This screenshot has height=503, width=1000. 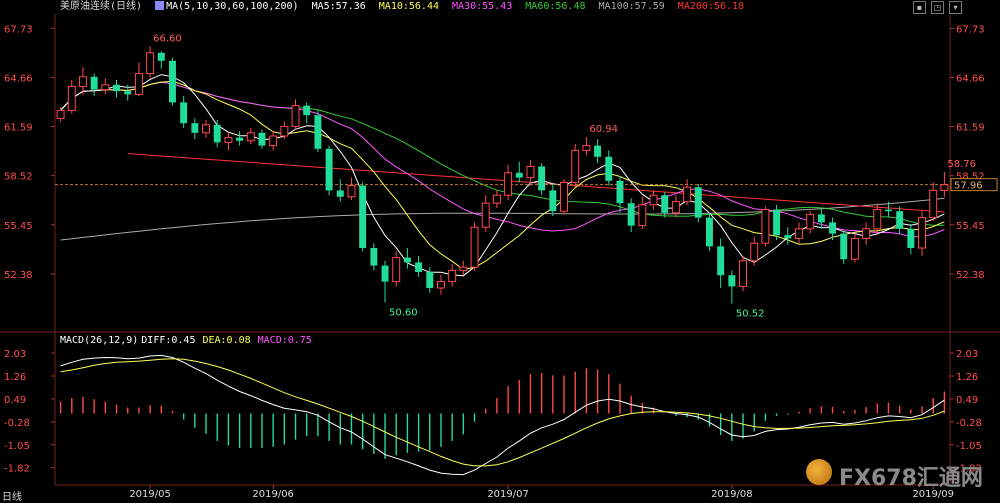 I want to click on y-tick-label-right: 61.59, so click(x=970, y=128).